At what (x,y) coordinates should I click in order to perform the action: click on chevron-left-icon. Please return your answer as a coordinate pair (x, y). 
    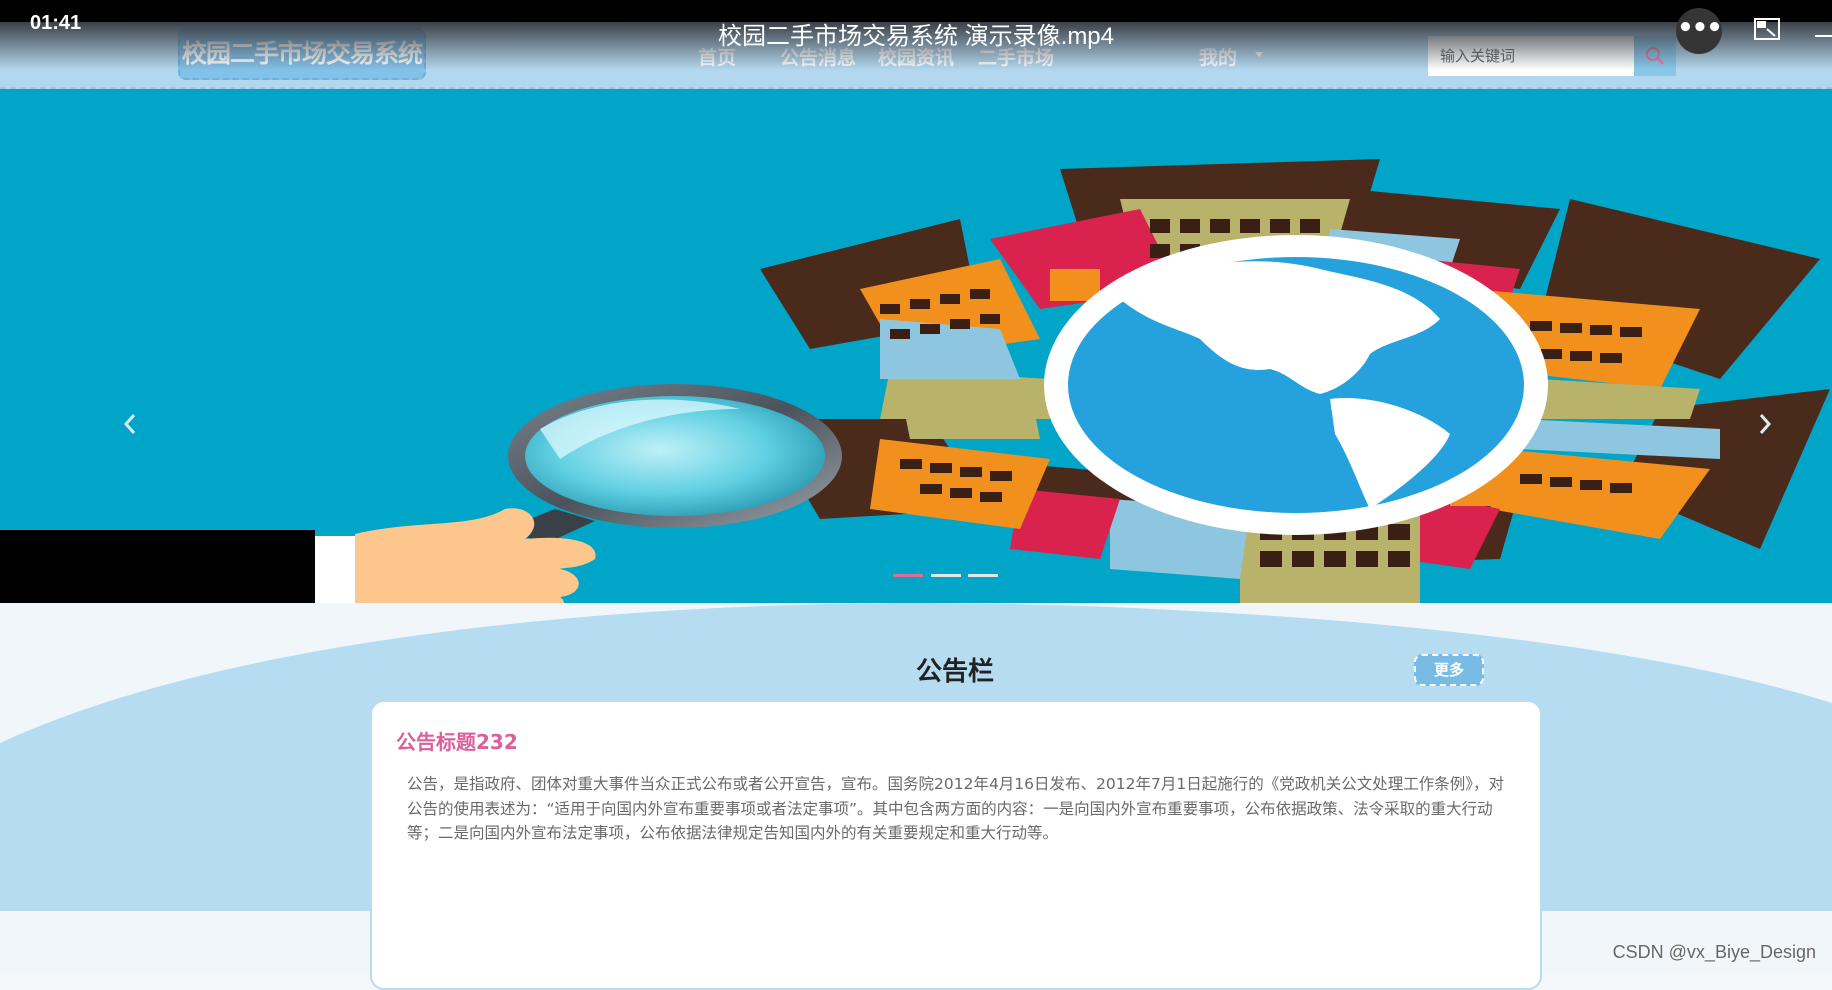
    Looking at the image, I should click on (129, 424).